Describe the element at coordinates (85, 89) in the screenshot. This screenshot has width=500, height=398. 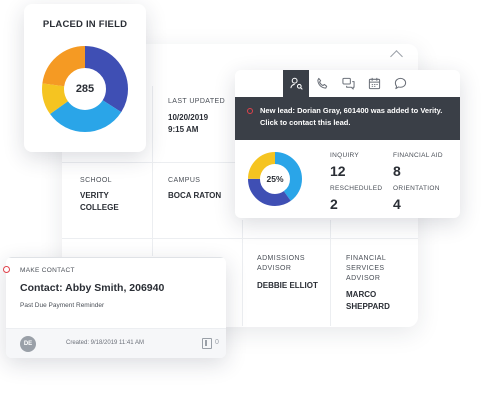
I see `placed-in-field-count: 285` at that location.